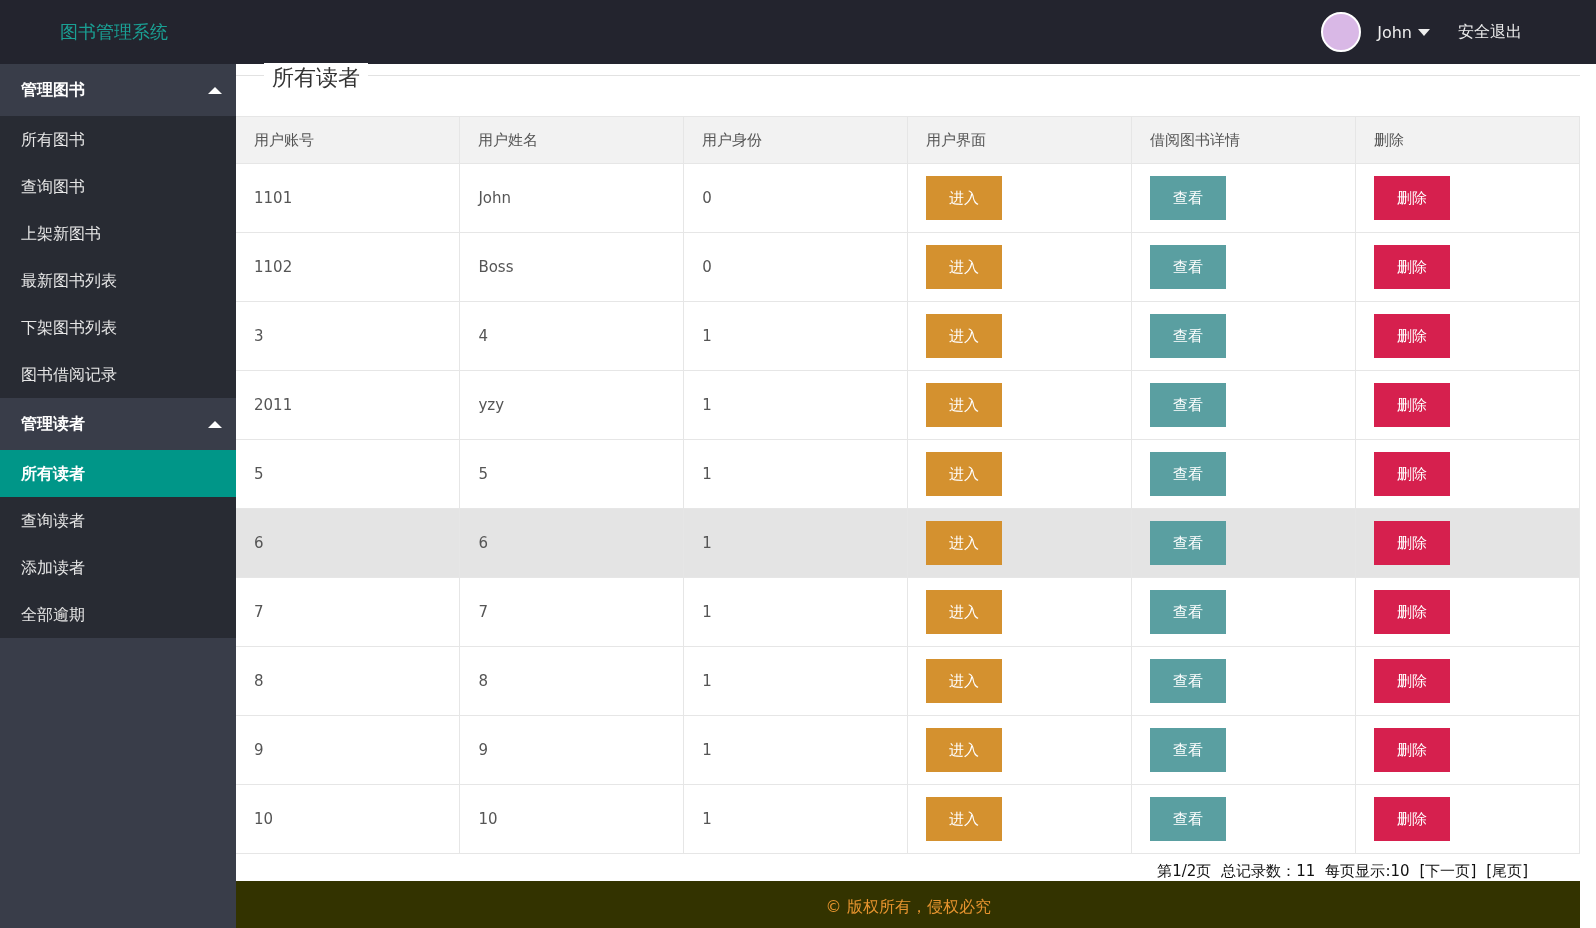 The width and height of the screenshot is (1596, 928). What do you see at coordinates (118, 374) in the screenshot?
I see `sidebar-item: 图书借阅记录` at bounding box center [118, 374].